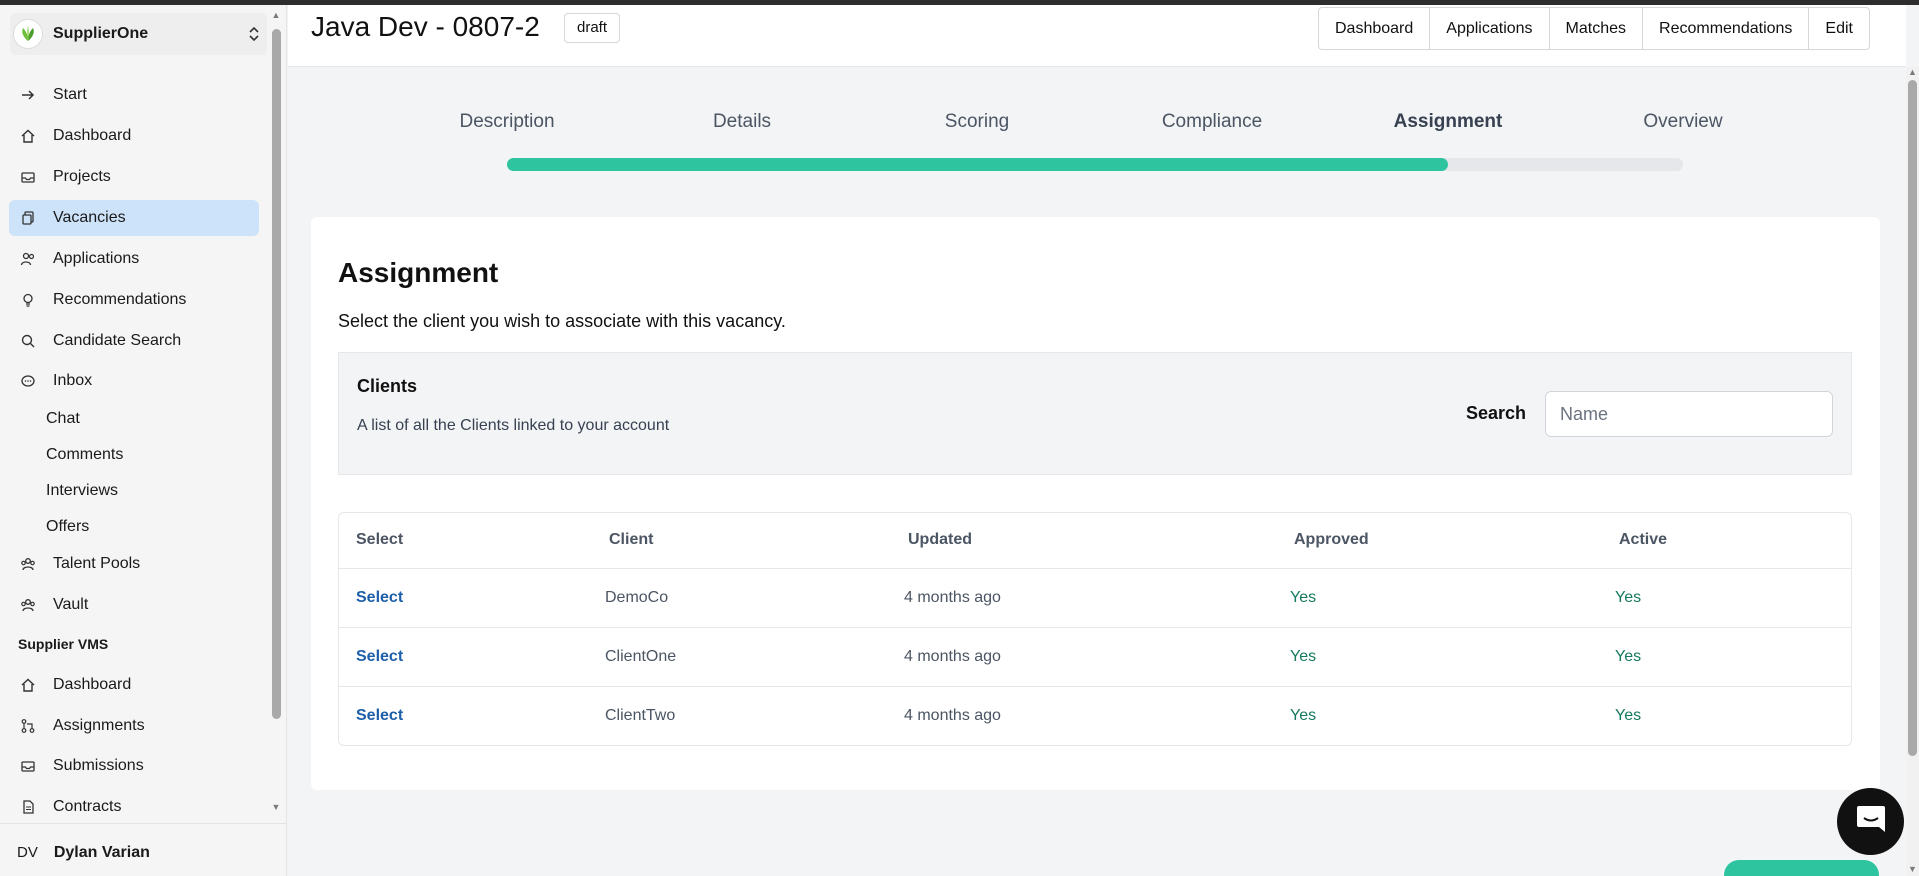  What do you see at coordinates (637, 597) in the screenshot?
I see `client-name: DemoCo` at bounding box center [637, 597].